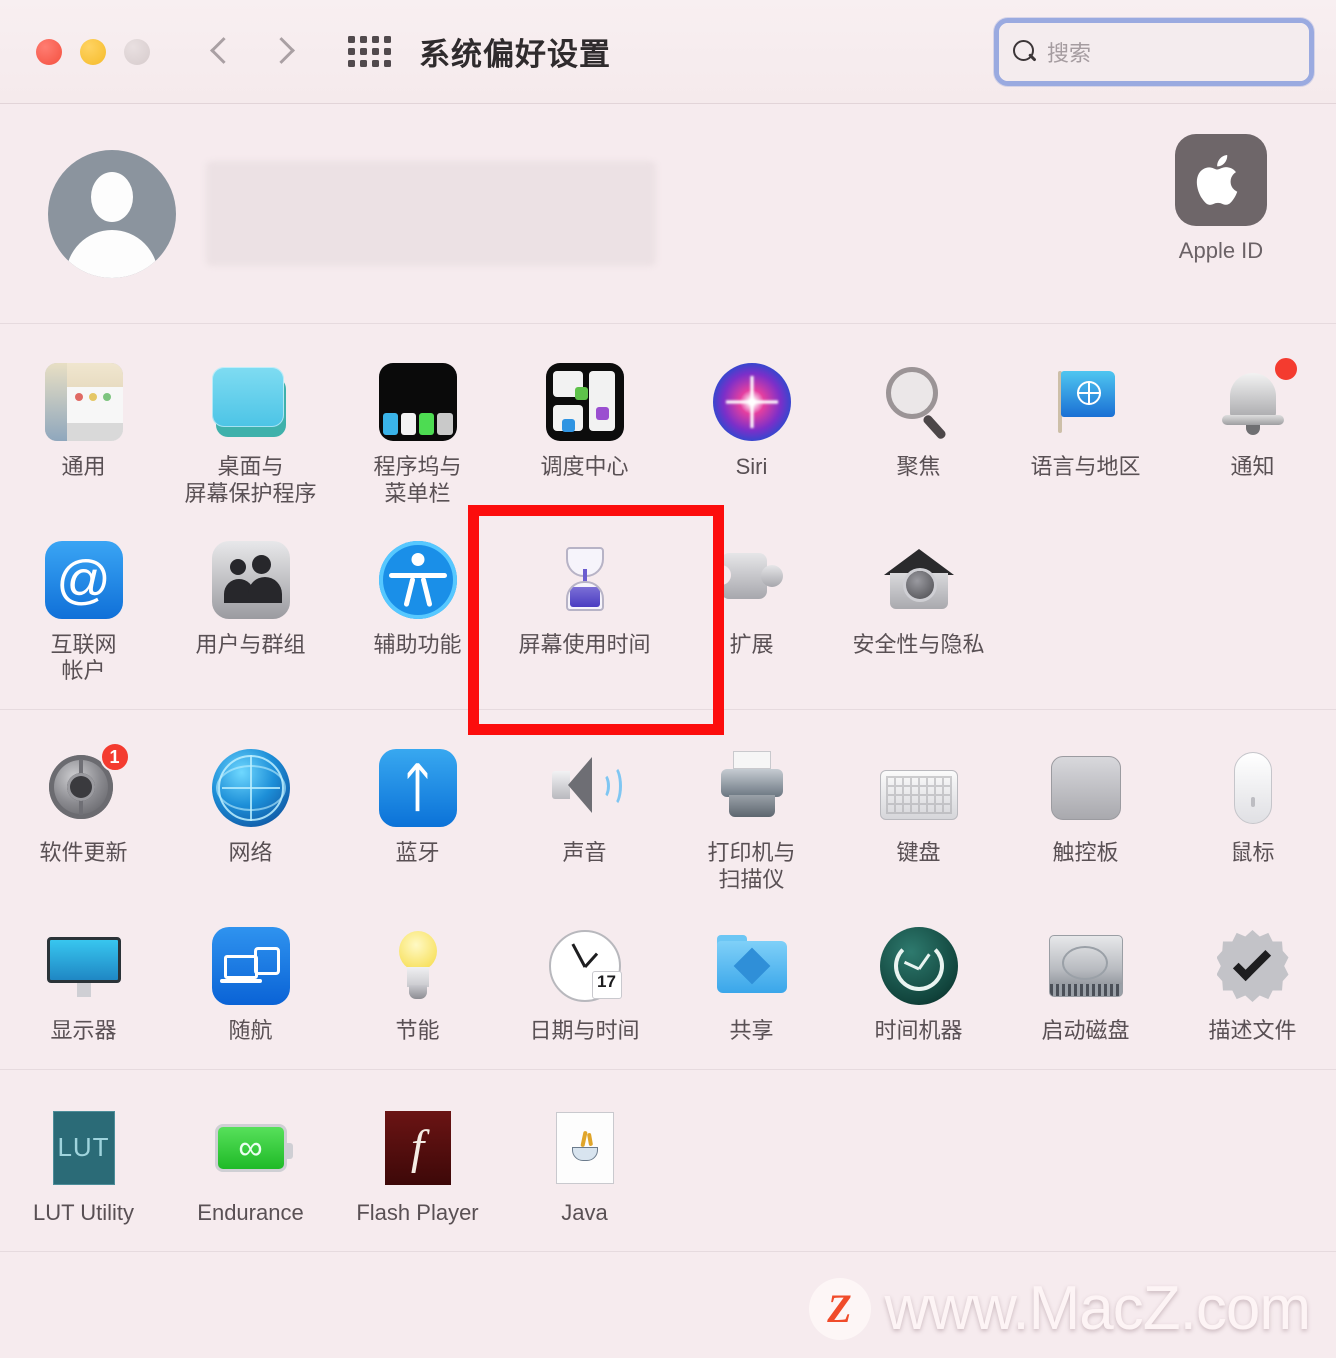 This screenshot has height=1358, width=1336. I want to click on close-button, so click(49, 51).